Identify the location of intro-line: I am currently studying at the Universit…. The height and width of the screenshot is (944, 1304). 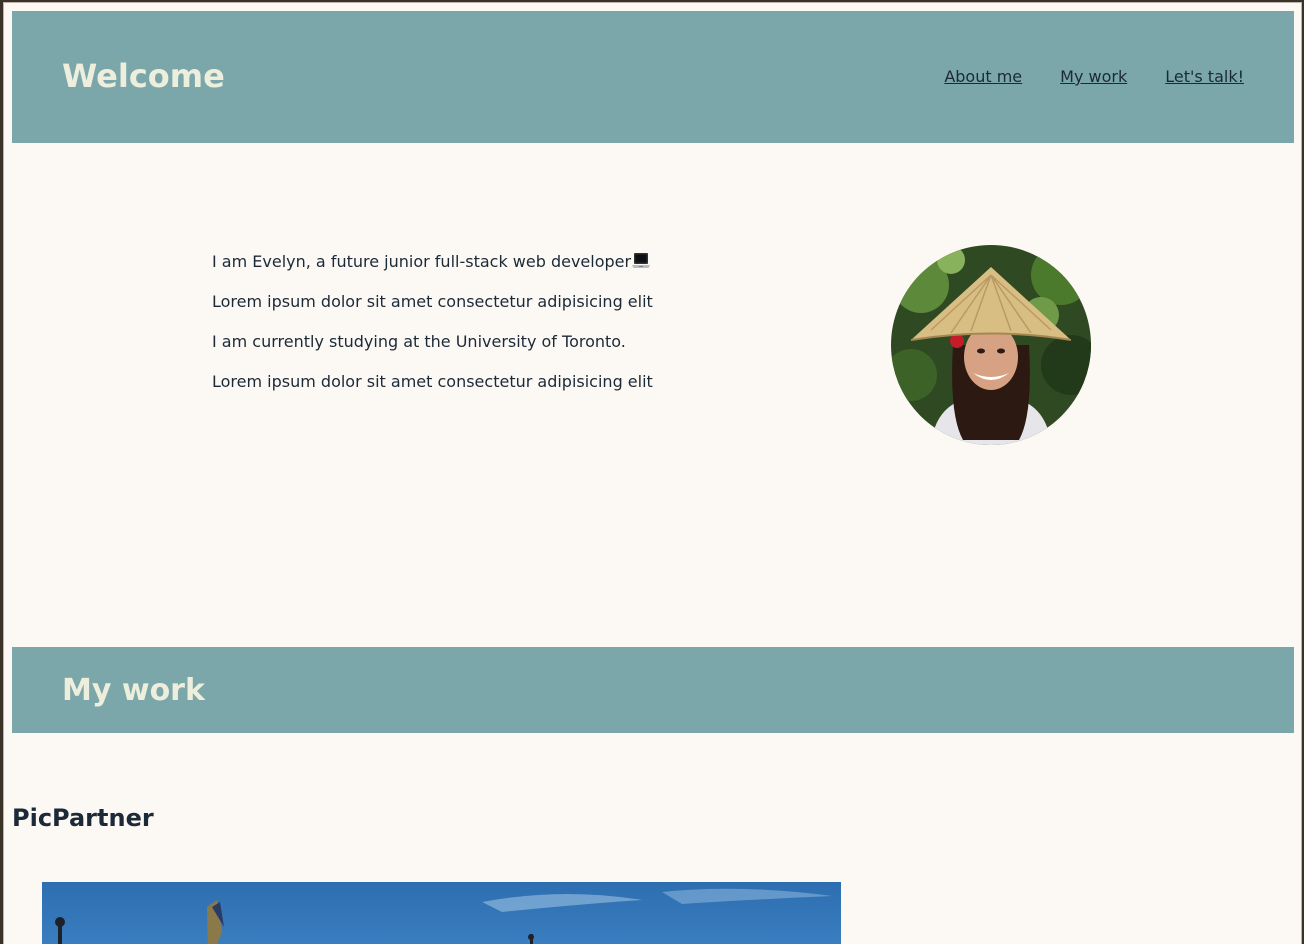
(419, 341).